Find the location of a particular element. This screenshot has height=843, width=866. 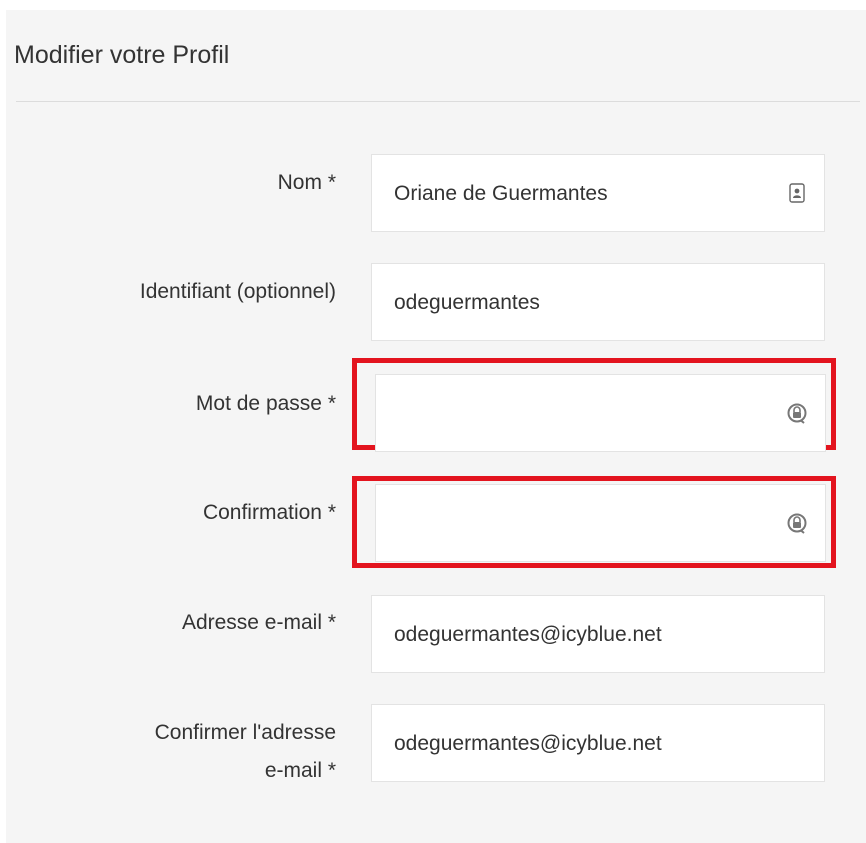

email-label: Adresse e-mail * is located at coordinates (258, 622).